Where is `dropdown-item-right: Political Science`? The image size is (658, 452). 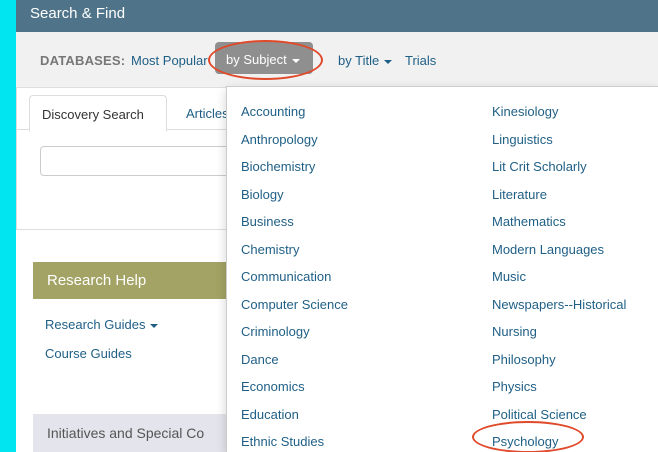 dropdown-item-right: Political Science is located at coordinates (539, 414).